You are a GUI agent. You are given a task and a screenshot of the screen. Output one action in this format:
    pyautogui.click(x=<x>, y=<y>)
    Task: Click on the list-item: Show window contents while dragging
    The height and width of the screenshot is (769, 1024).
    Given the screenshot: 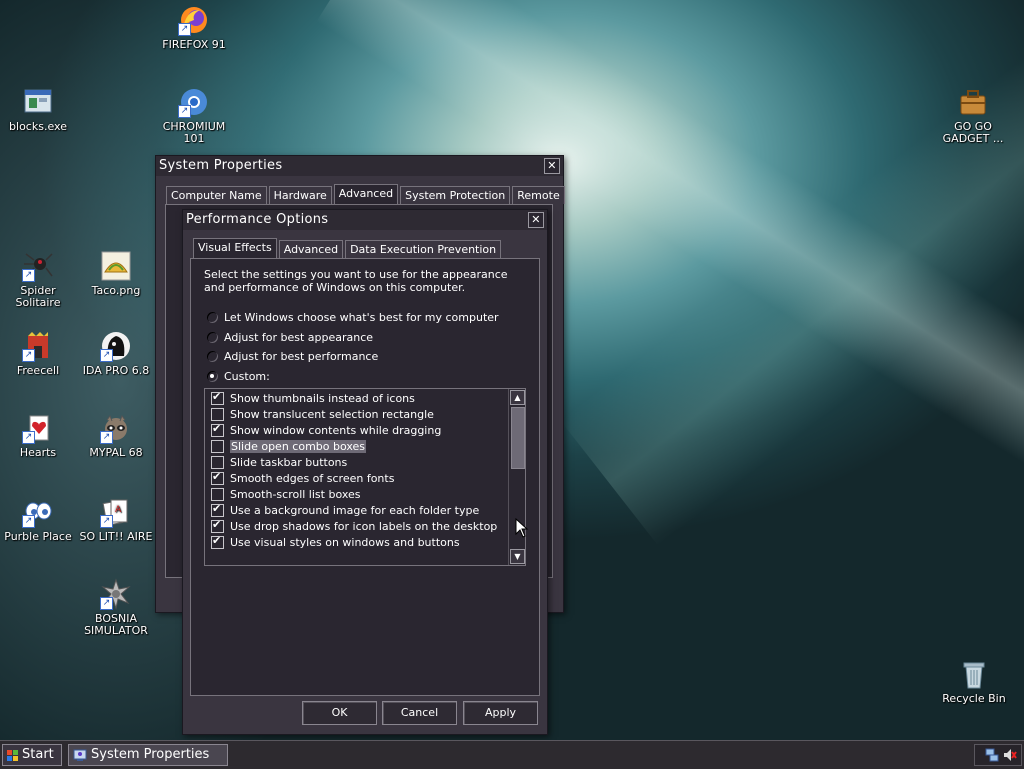 What is the action you would take?
    pyautogui.click(x=326, y=429)
    